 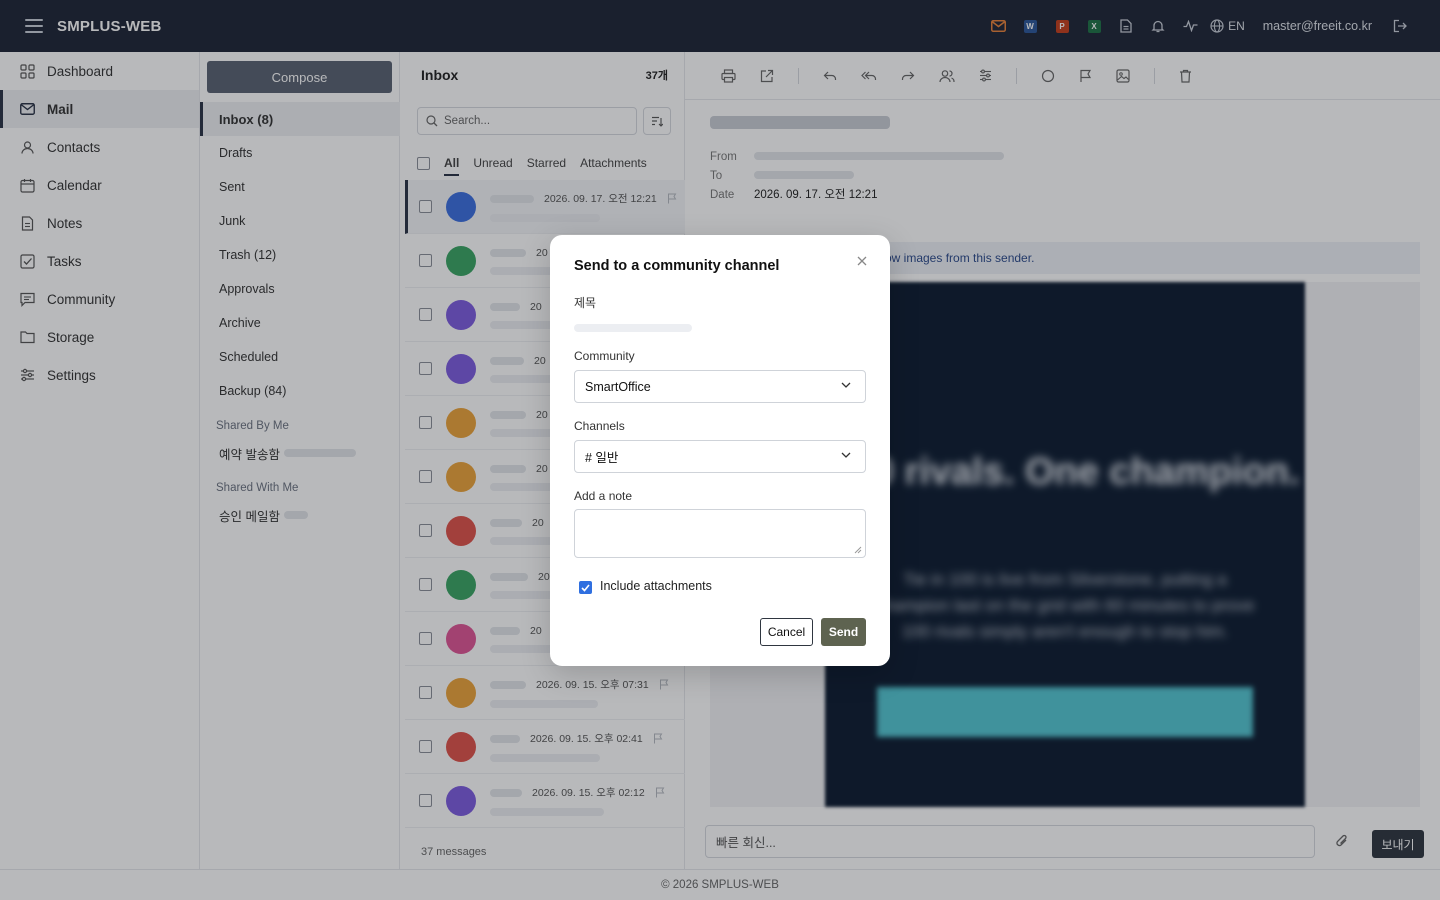 I want to click on channel-select: # 일반, so click(x=720, y=456).